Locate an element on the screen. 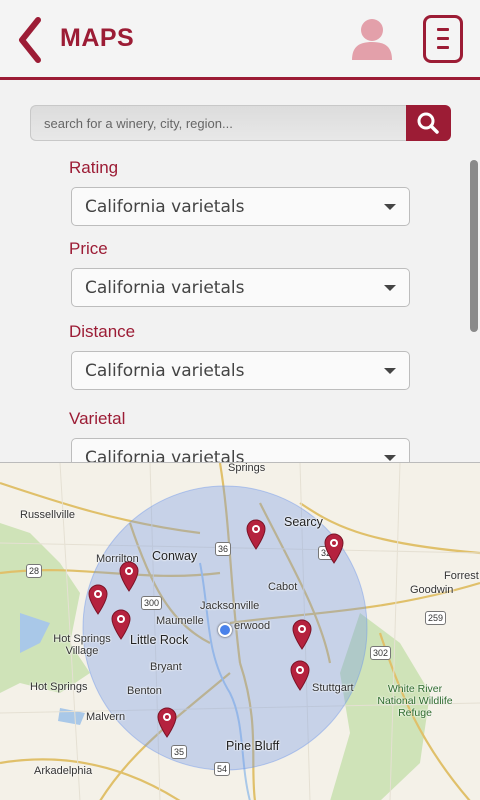 The height and width of the screenshot is (800, 480). profile-button is located at coordinates (372, 39).